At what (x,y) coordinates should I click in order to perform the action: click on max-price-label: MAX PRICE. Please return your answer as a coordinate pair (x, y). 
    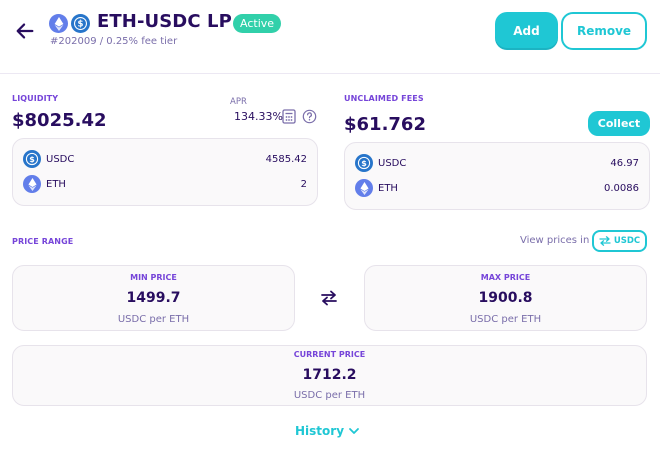
    Looking at the image, I should click on (505, 277).